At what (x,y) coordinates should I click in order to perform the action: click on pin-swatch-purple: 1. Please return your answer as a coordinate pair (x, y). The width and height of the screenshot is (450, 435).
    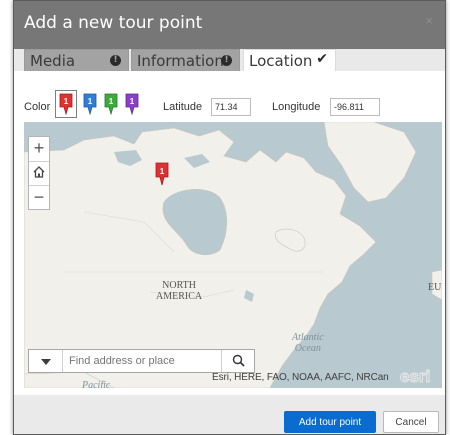
    Looking at the image, I should click on (132, 104).